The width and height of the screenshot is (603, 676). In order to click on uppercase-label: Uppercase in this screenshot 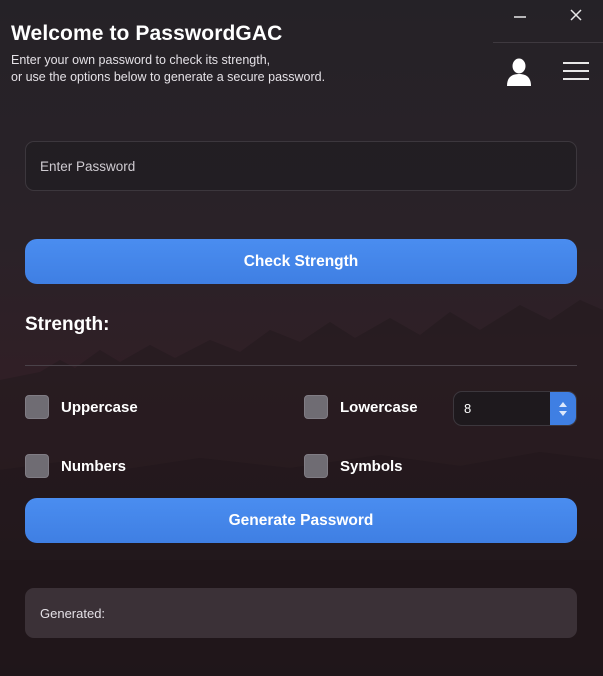, I will do `click(99, 407)`.